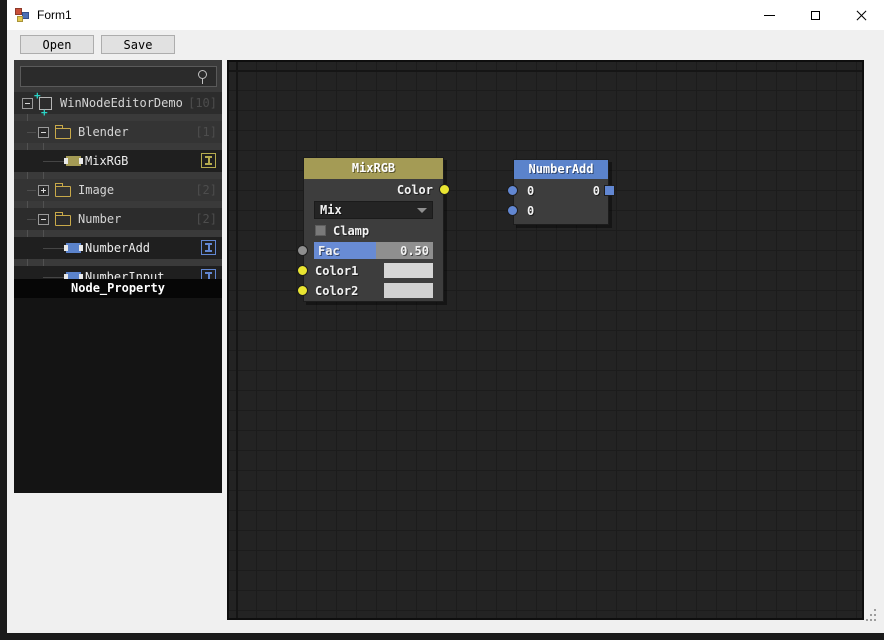 Image resolution: width=884 pixels, height=640 pixels. Describe the element at coordinates (512, 190) in the screenshot. I see `number-input1-socket` at that location.